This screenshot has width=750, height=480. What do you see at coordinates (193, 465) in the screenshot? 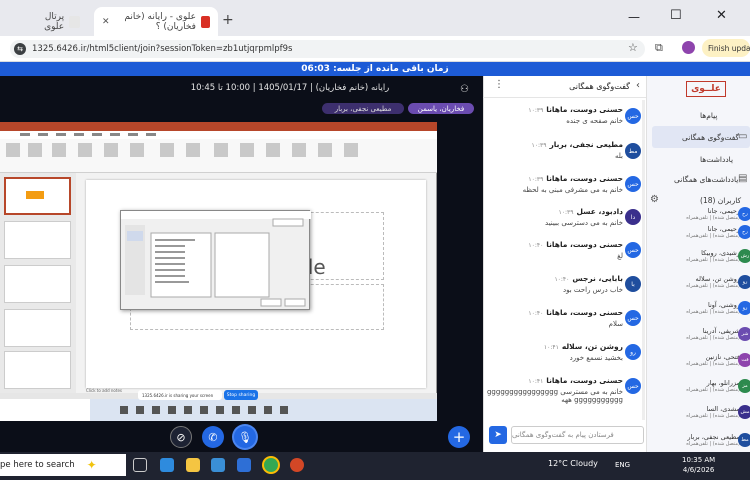
I see `explorer-icon` at bounding box center [193, 465].